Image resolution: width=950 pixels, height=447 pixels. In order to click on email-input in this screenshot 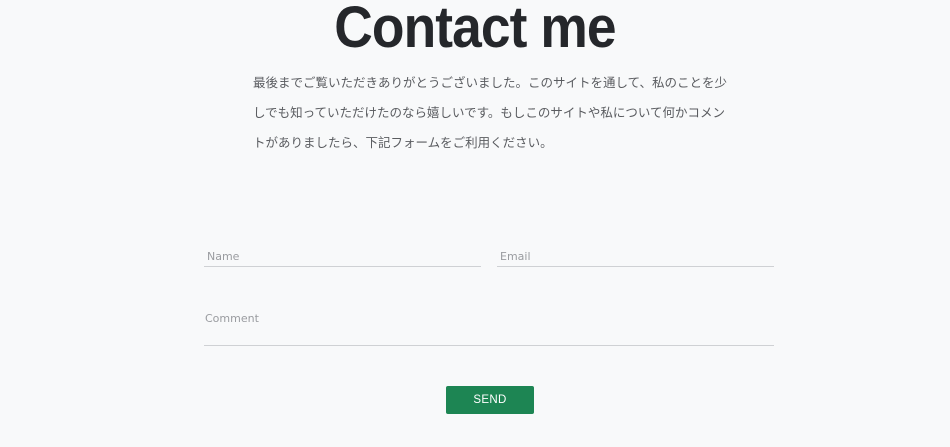, I will do `click(635, 256)`.